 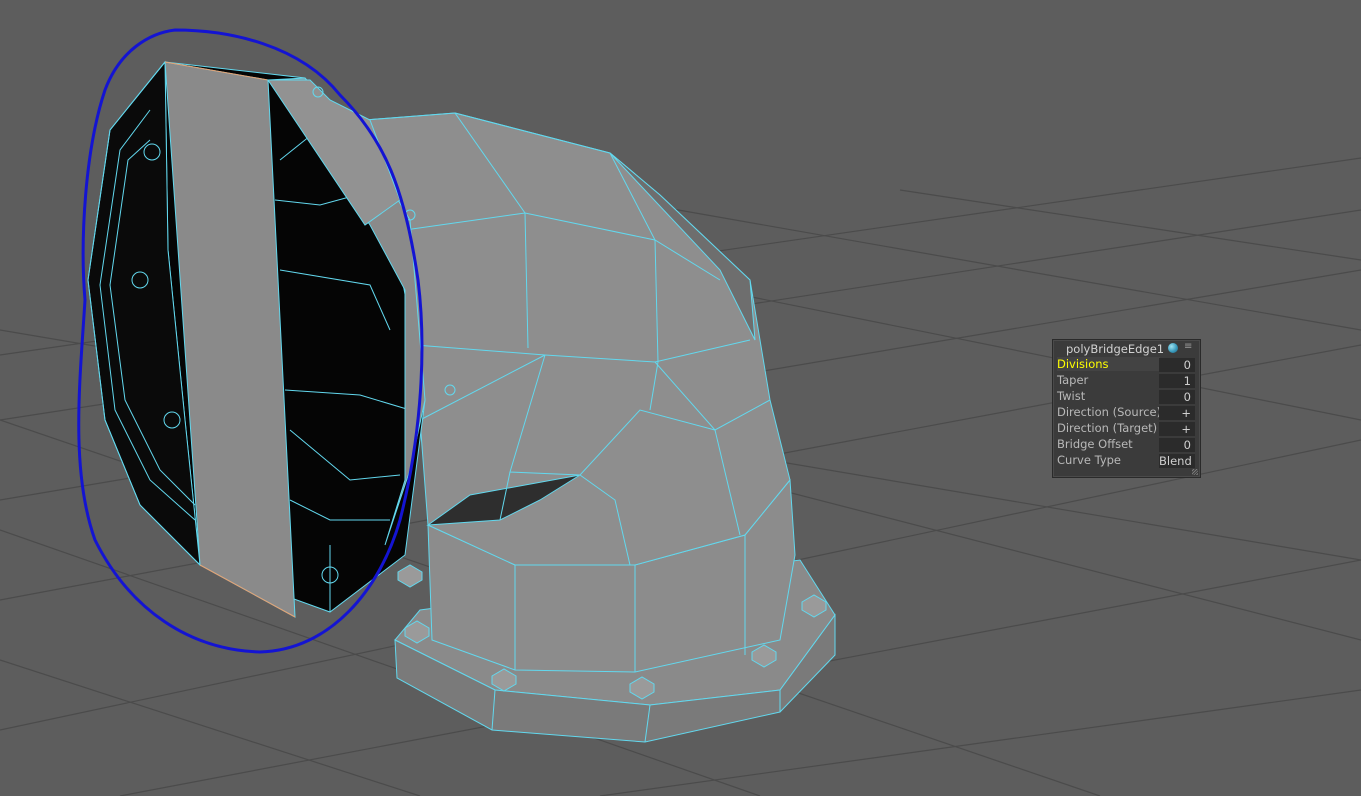 I want to click on node-type-icon, so click(x=1173, y=348).